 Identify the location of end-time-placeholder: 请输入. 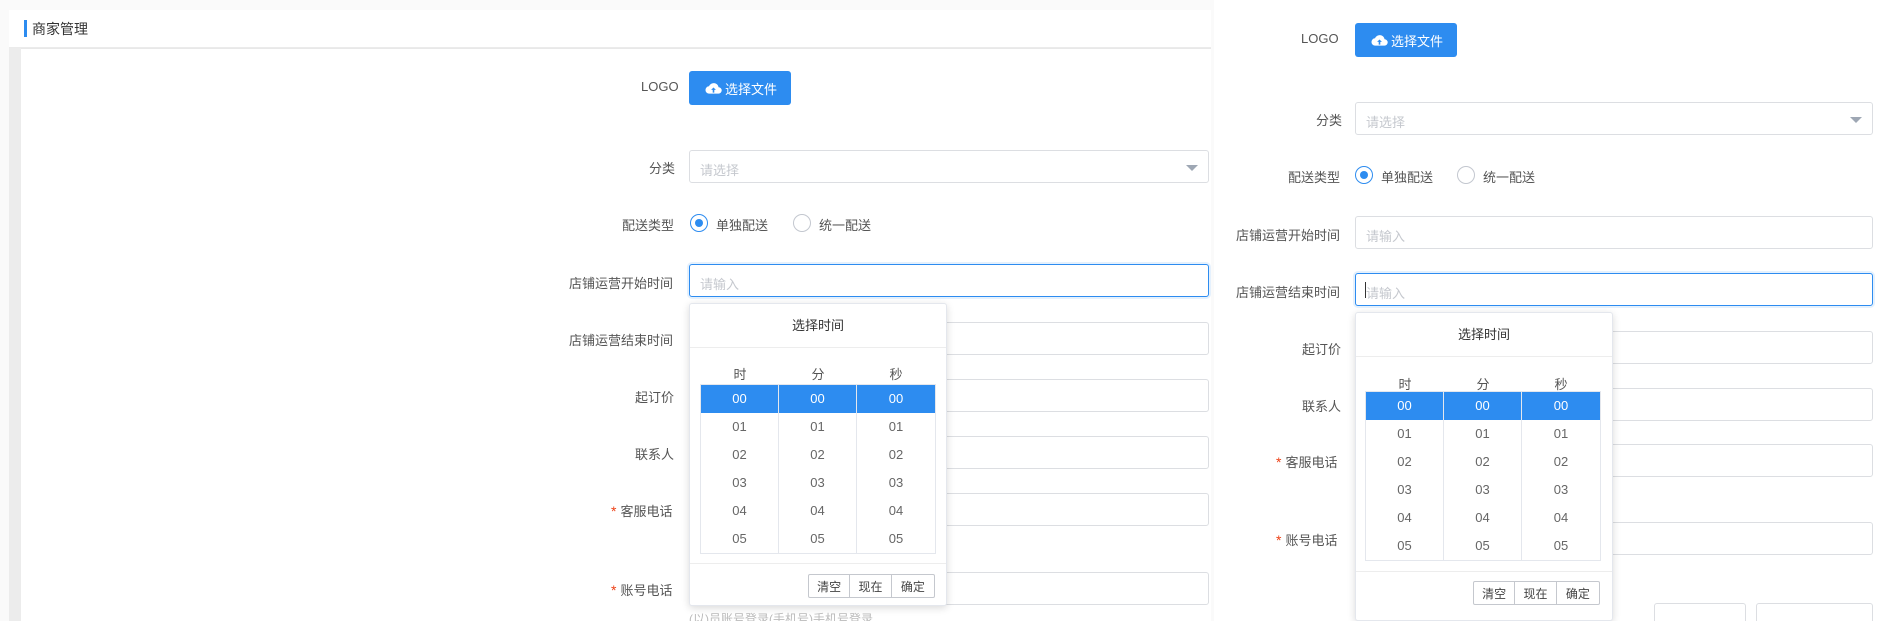
(1386, 293).